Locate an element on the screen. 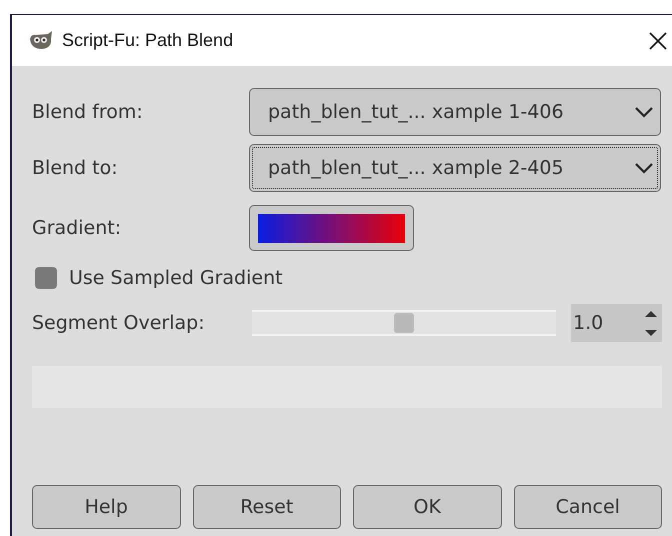  gradient-button is located at coordinates (331, 228).